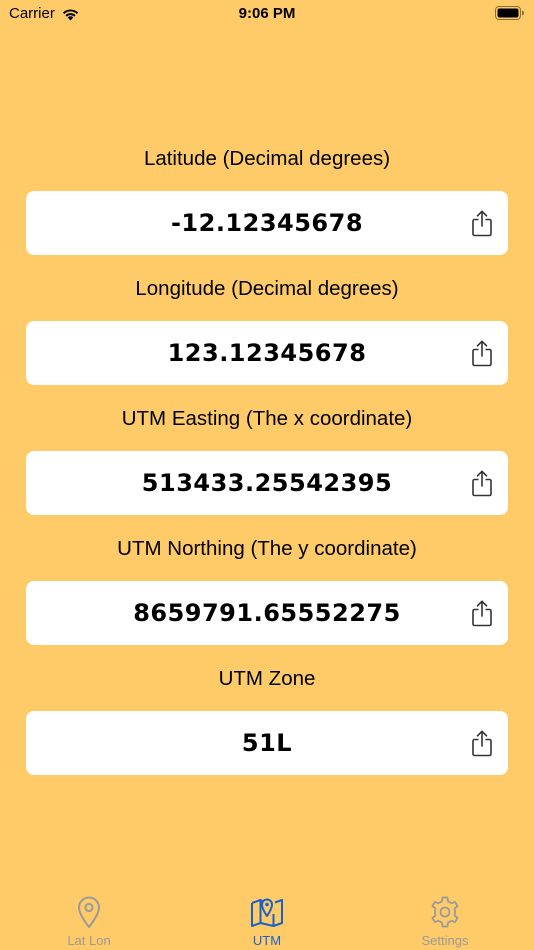  What do you see at coordinates (267, 418) in the screenshot?
I see `utm-easting-label: UTM Easting (The x coordinate)` at bounding box center [267, 418].